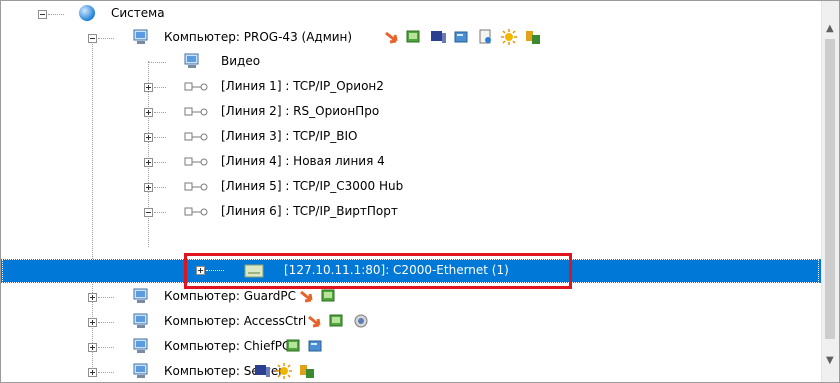 The image size is (840, 383). Describe the element at coordinates (241, 61) in the screenshot. I see `tree-node-label: Видео` at that location.